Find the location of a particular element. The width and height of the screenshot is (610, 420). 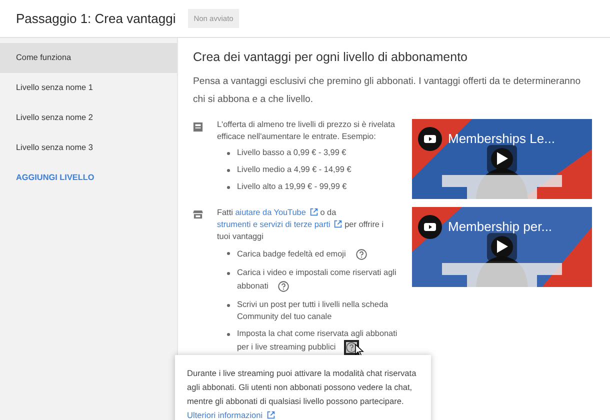

info-text: Fatti aiutare da YouTube o da strumenti e servizi di terze parti per offrire i tuoi vantaggi is located at coordinates (301, 224).